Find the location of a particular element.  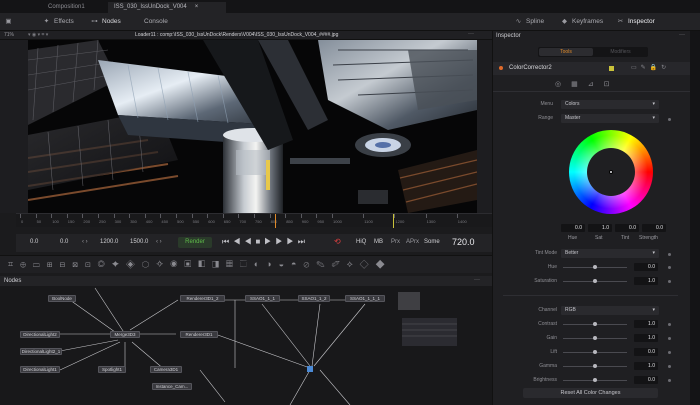

inspector-button: ✂ Inspector is located at coordinates (635, 22).